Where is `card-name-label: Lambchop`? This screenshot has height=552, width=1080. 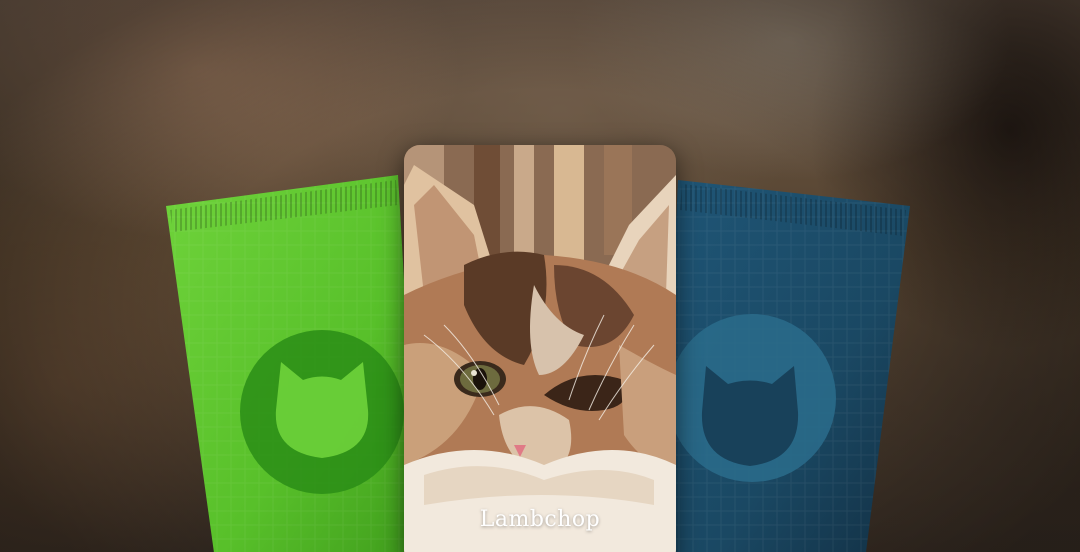 card-name-label: Lambchop is located at coordinates (540, 519).